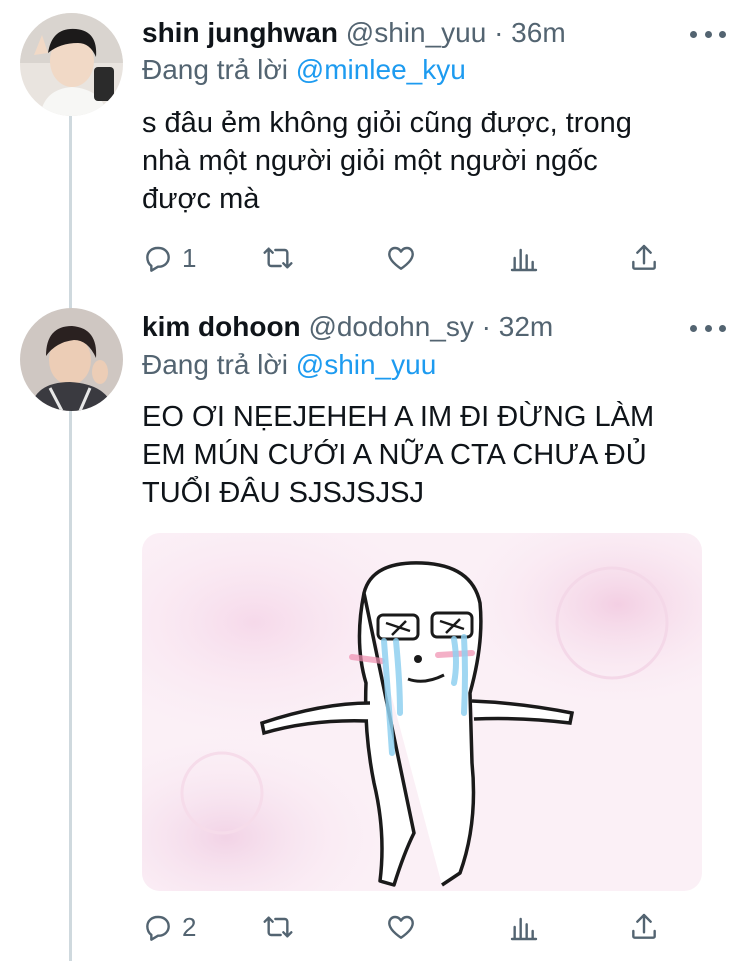 The height and width of the screenshot is (961, 750). Describe the element at coordinates (201, 199) in the screenshot. I see `tweet-text-line: được mà` at that location.